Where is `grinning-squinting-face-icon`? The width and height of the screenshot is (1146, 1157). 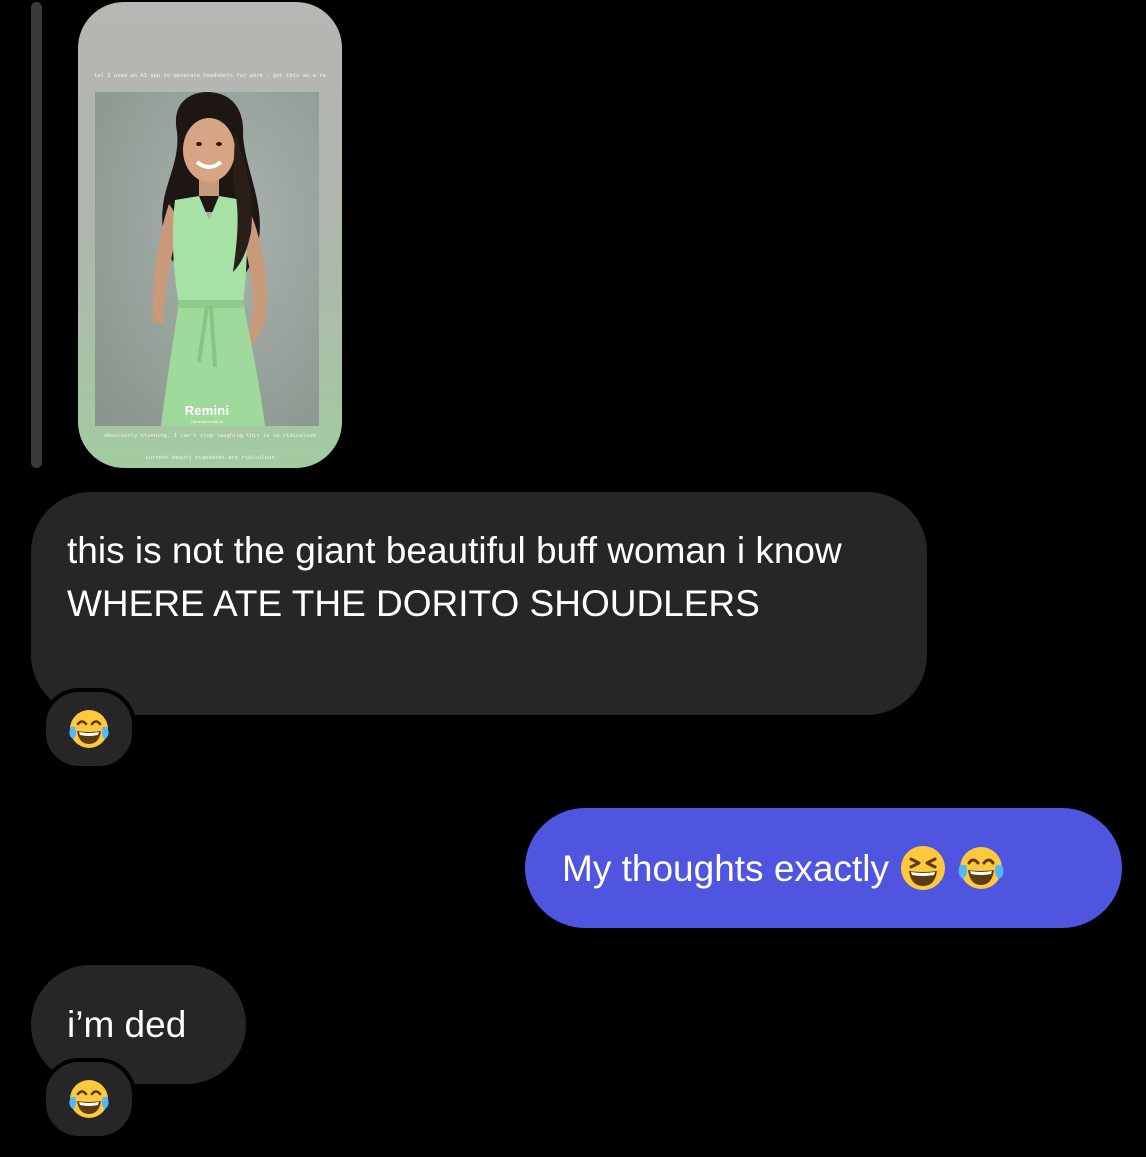
grinning-squinting-face-icon is located at coordinates (923, 868).